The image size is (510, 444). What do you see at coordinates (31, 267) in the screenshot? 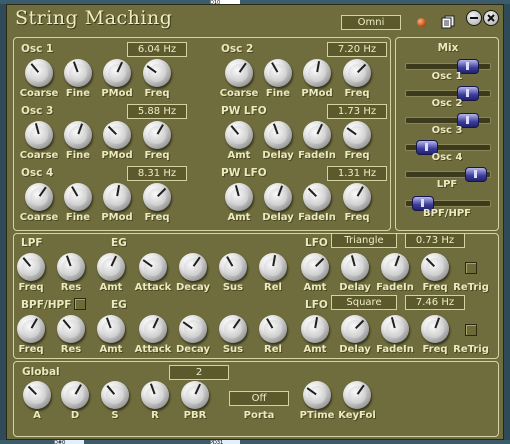
I see `filter1-freq-0-knob` at bounding box center [31, 267].